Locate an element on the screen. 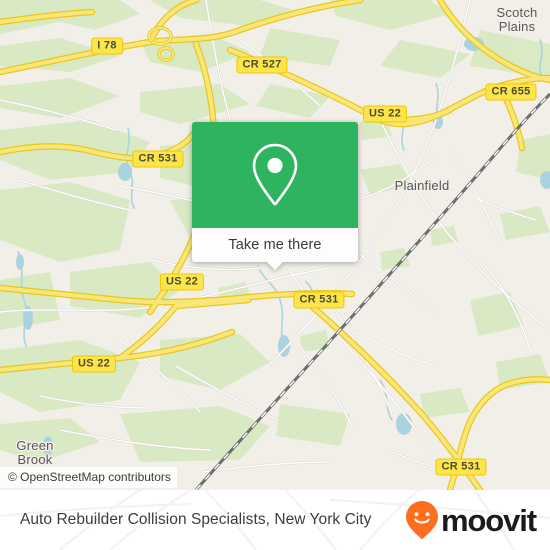  map-pin-icon is located at coordinates (275, 174).